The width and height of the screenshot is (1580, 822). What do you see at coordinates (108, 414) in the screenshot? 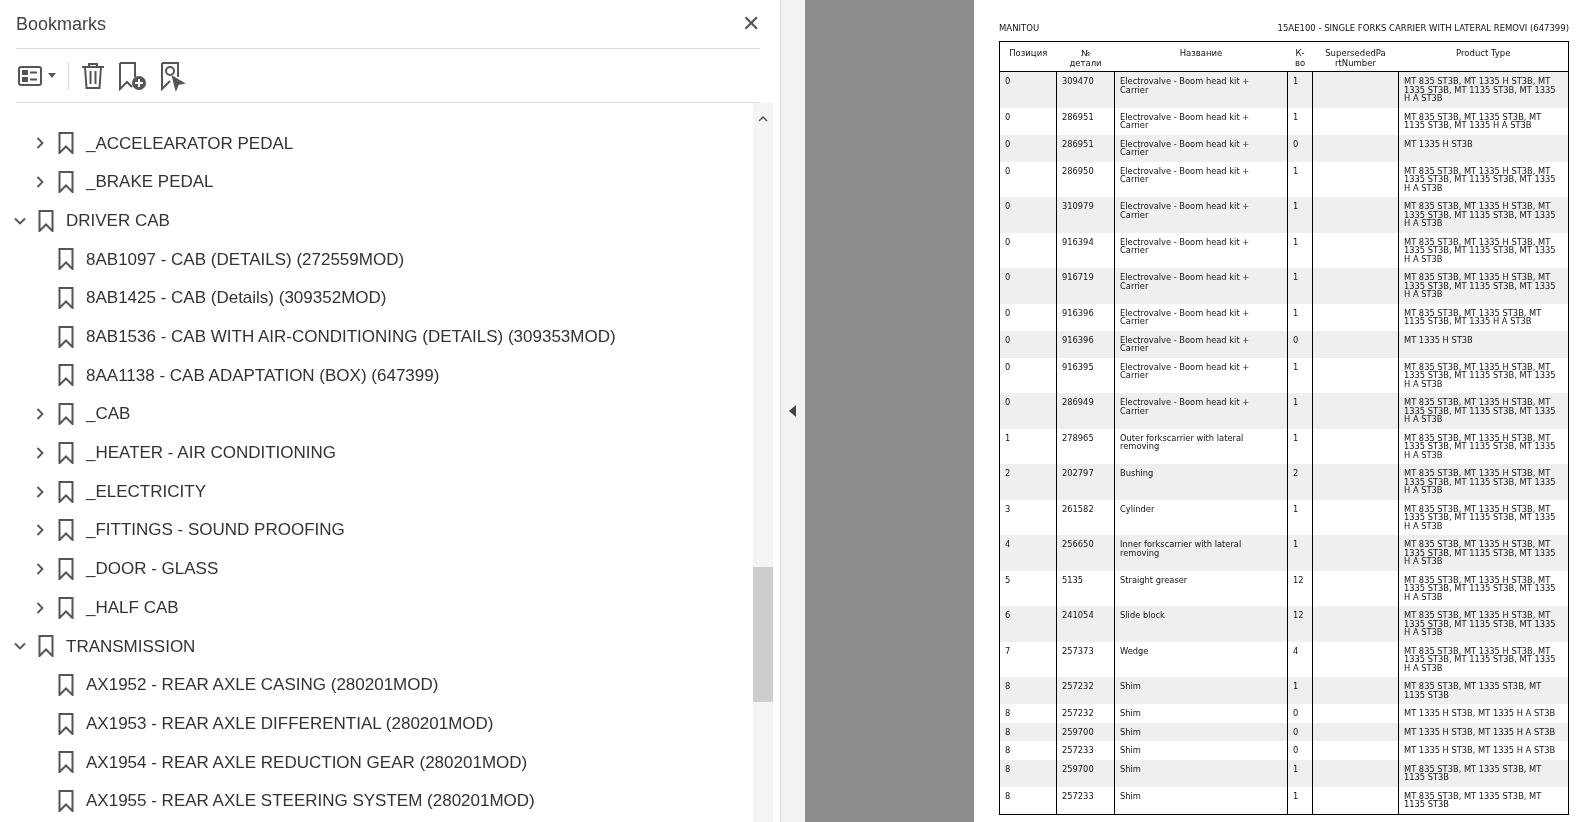
I see `bookmark-item: _CAB` at bounding box center [108, 414].